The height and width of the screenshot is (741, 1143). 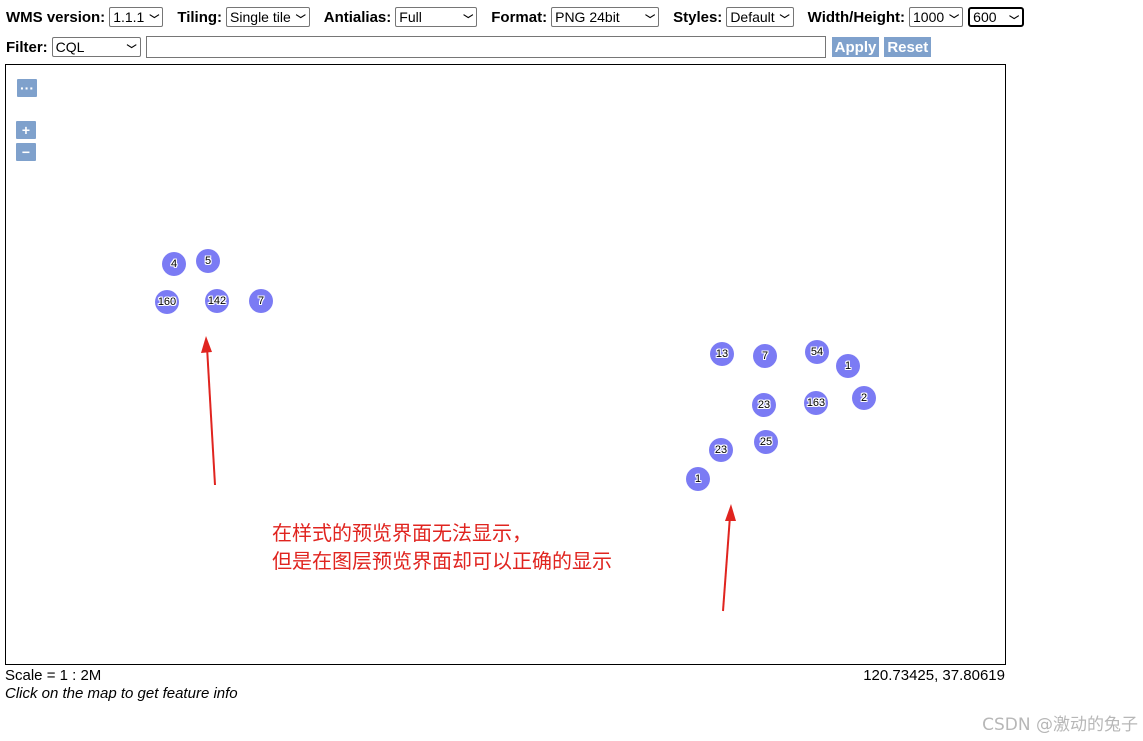 I want to click on wms-version-select: 1.1.1 ﹀, so click(x=136, y=17).